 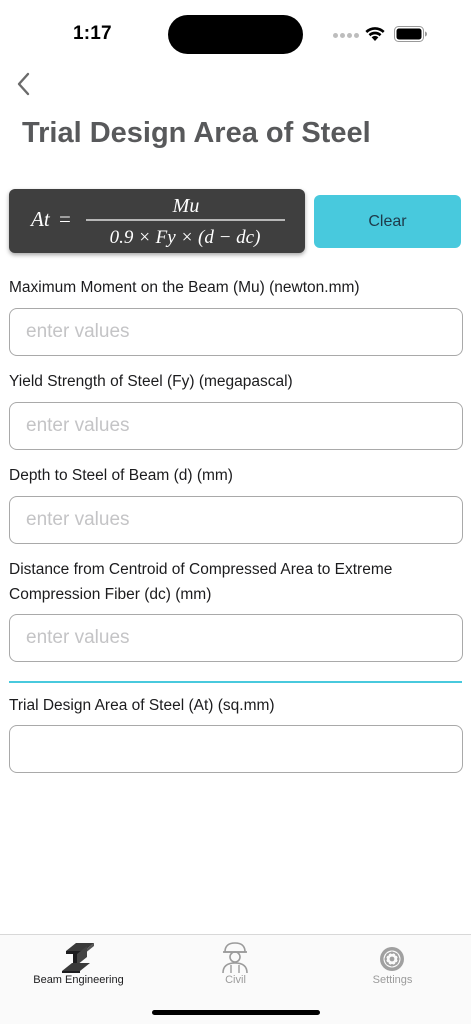 What do you see at coordinates (186, 206) in the screenshot?
I see `formula-numerator: Mu` at bounding box center [186, 206].